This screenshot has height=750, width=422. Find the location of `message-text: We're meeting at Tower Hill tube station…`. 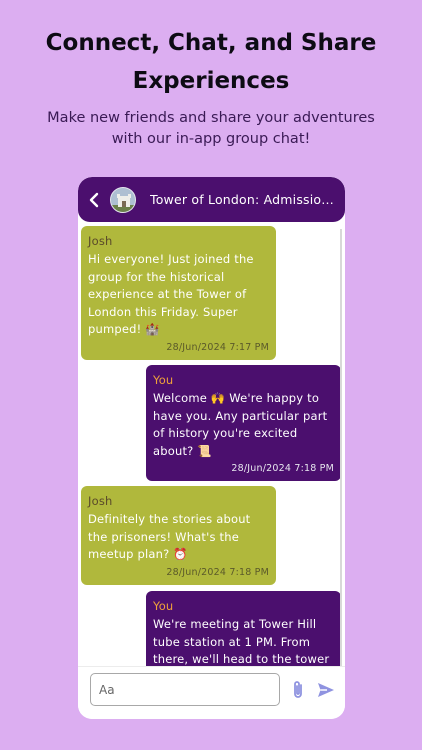

message-text: We're meeting at Tower Hill tube station… is located at coordinates (241, 641).